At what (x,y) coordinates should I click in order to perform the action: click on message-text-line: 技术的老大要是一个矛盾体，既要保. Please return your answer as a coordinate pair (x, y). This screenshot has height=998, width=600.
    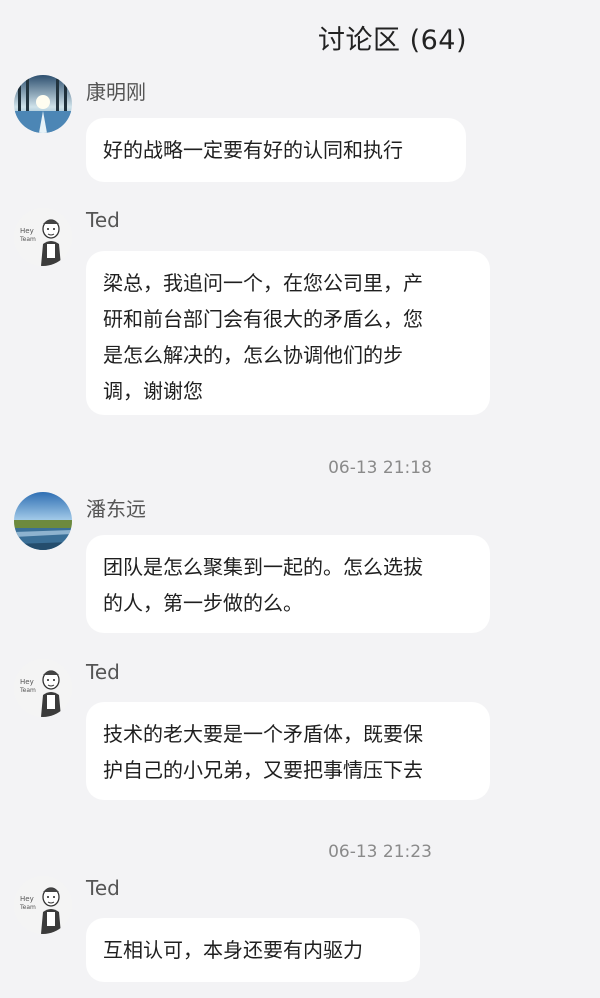
    Looking at the image, I should click on (263, 734).